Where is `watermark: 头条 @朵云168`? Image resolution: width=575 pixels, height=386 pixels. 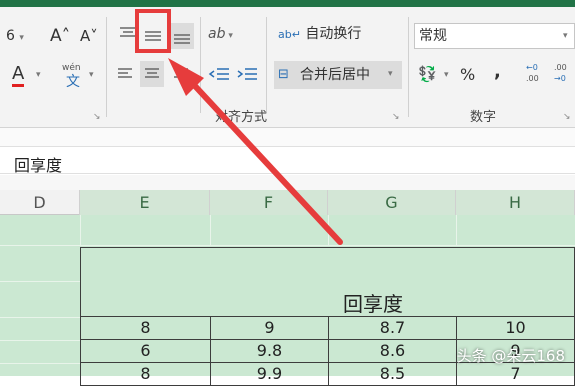 watermark: 头条 @朵云168 is located at coordinates (510, 356).